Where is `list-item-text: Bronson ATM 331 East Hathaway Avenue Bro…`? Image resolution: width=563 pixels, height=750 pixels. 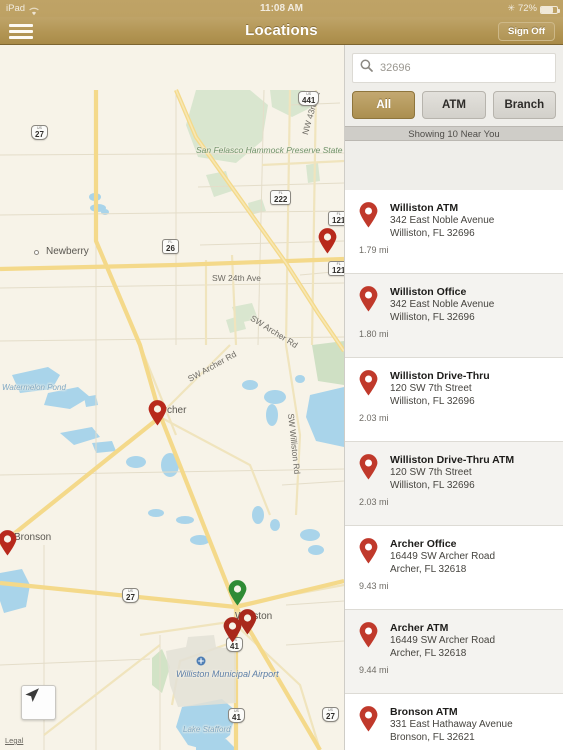
list-item-text: Bronson ATM 331 East Hathaway Avenue Bro… is located at coordinates (473, 725).